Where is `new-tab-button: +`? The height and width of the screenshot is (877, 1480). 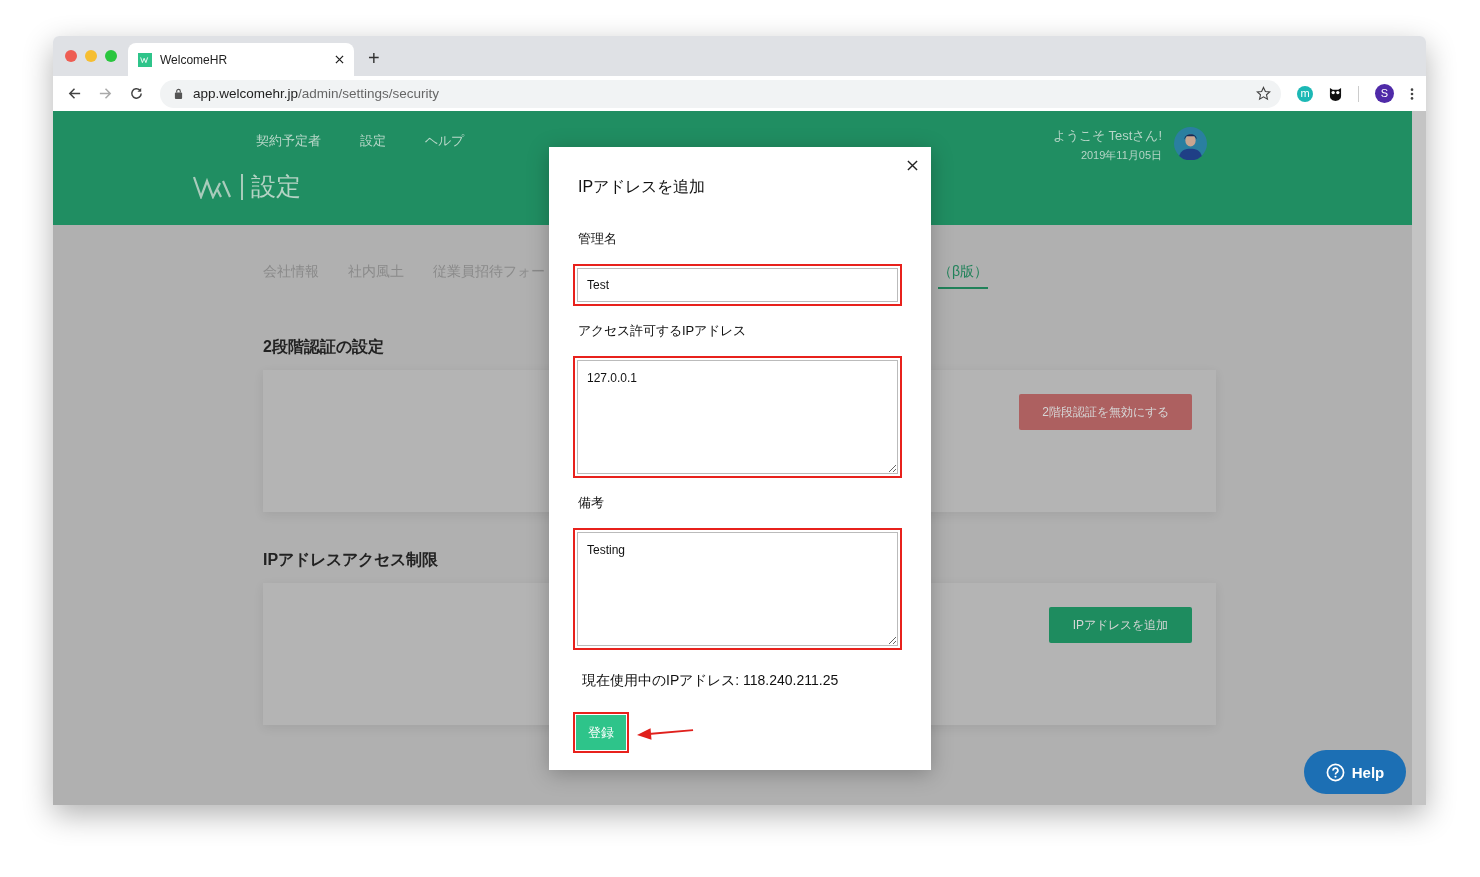 new-tab-button: + is located at coordinates (374, 58).